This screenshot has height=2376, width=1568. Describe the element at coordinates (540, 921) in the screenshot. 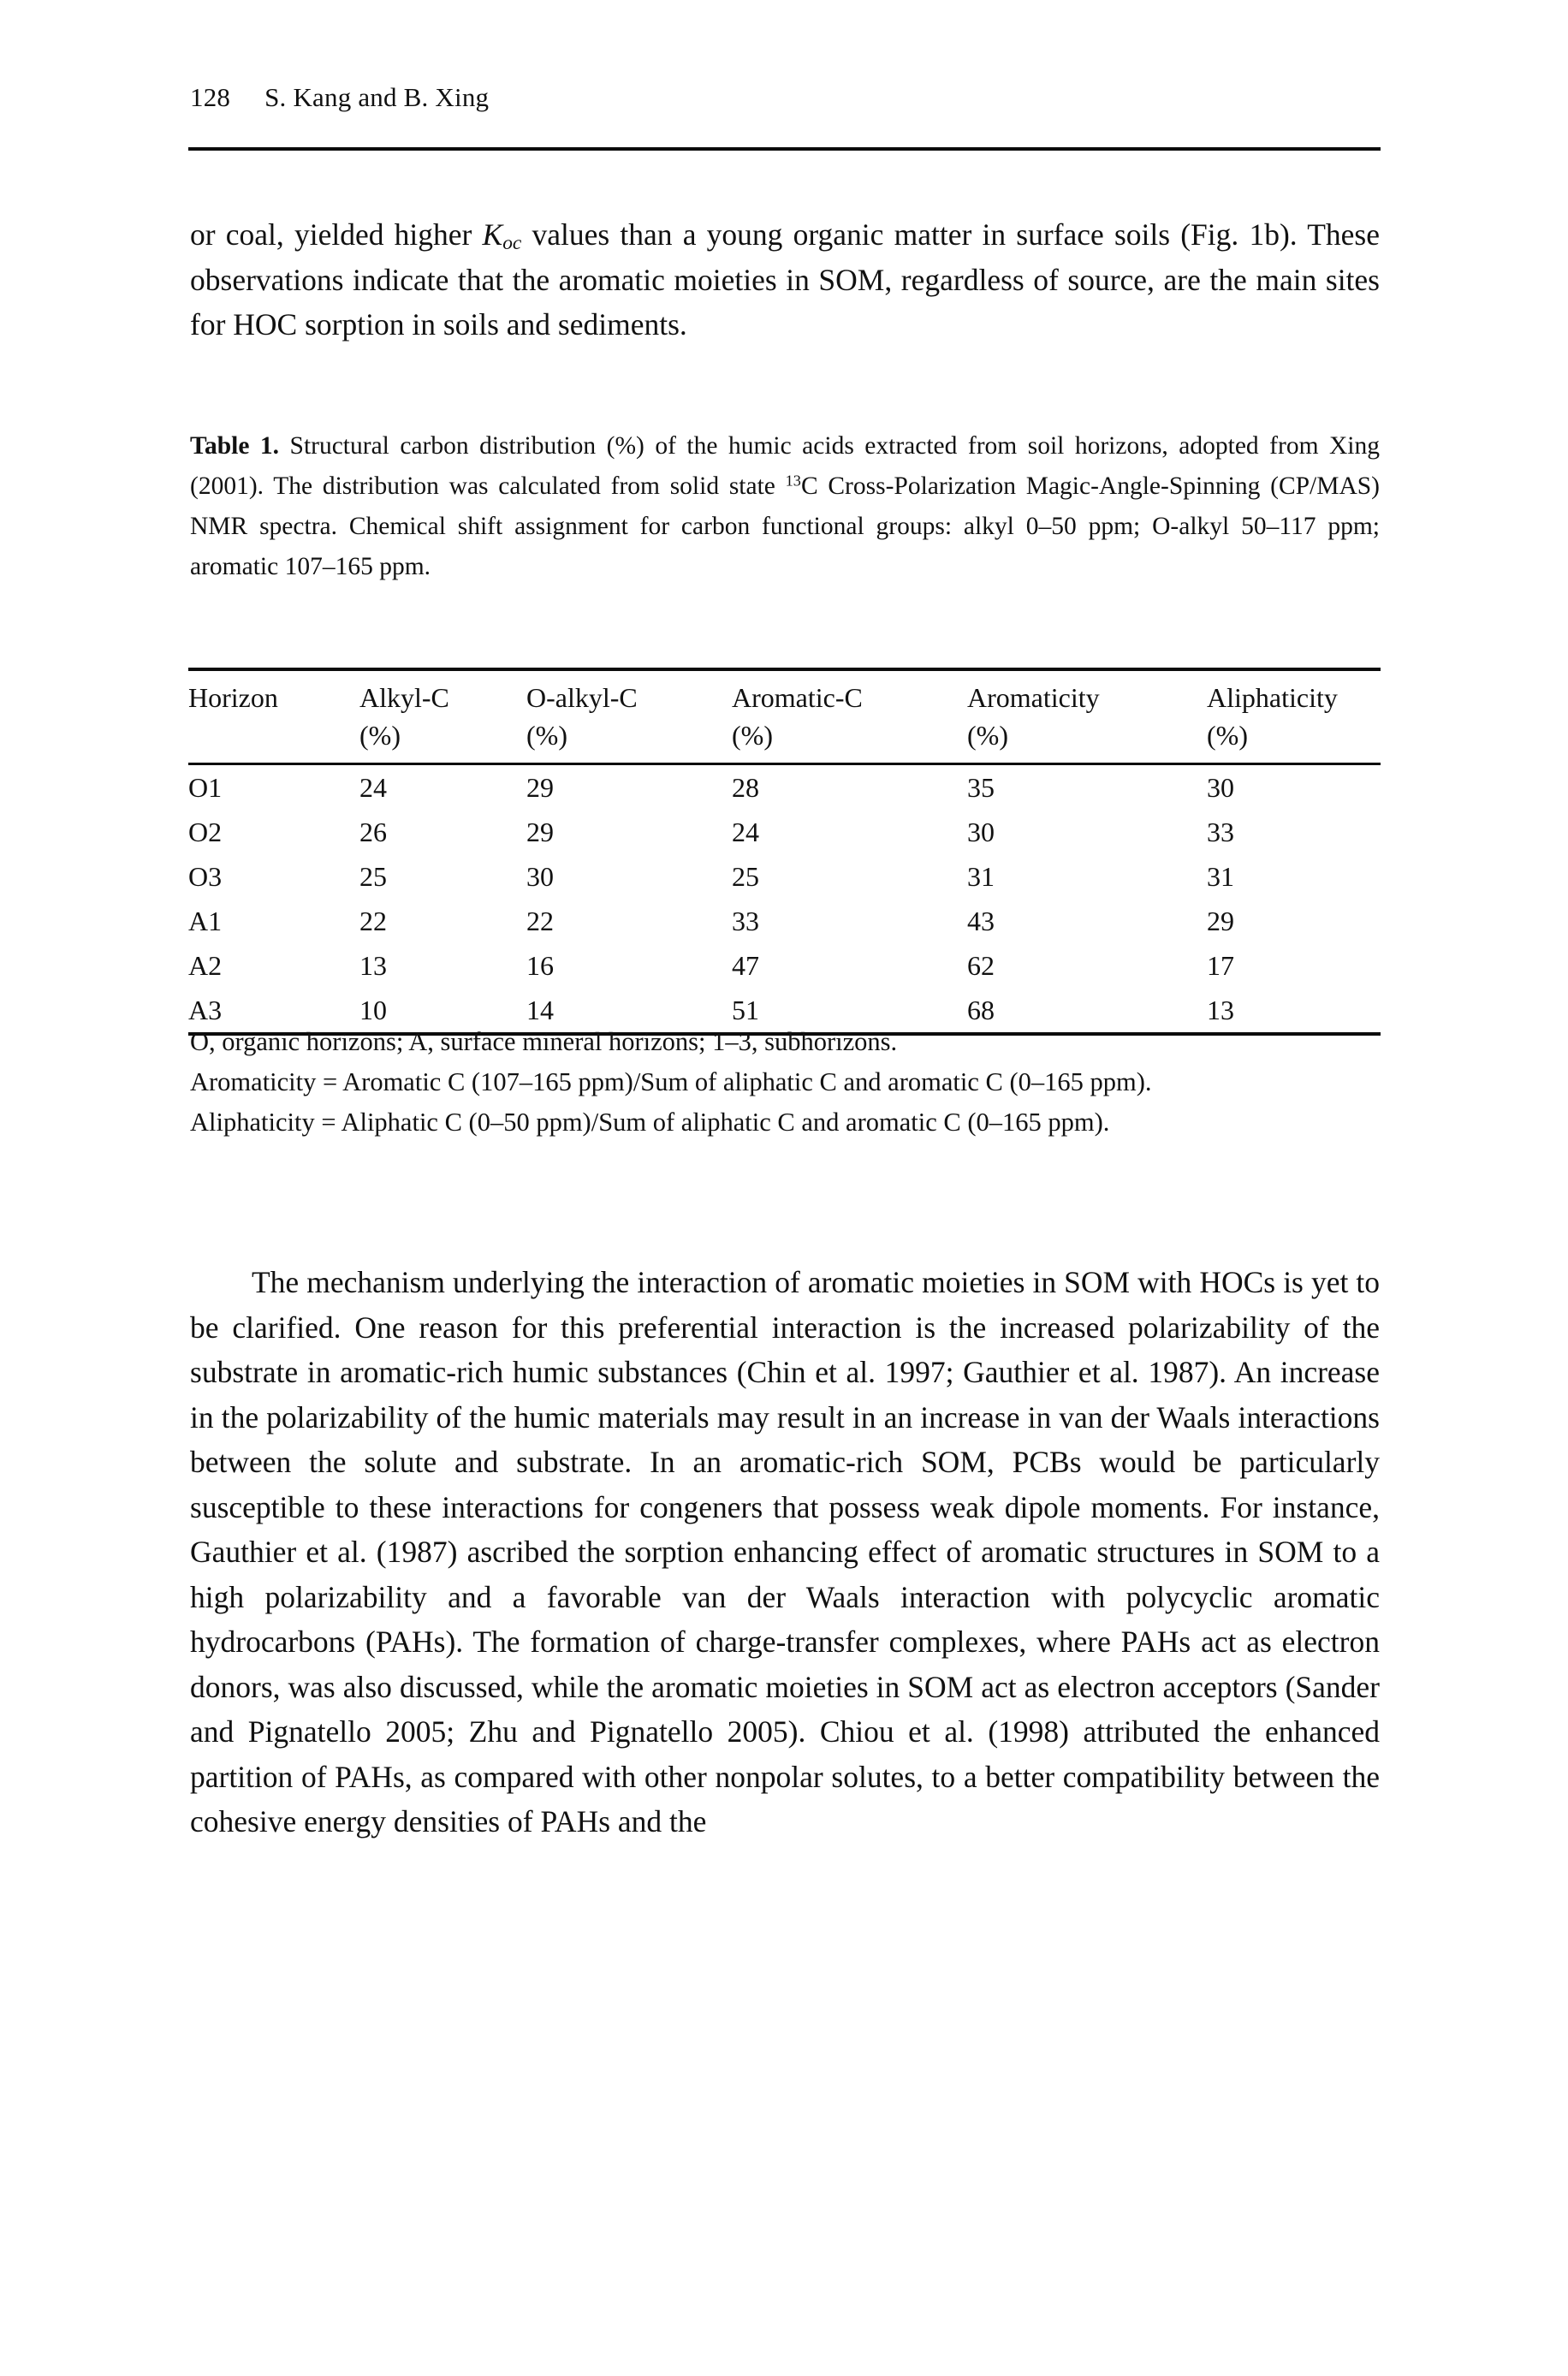

I see `cell-o-alkyl-c: 22` at that location.